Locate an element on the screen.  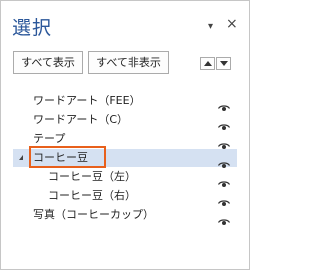
list-item-label: 写真（コーヒーカップ） is located at coordinates (93, 214).